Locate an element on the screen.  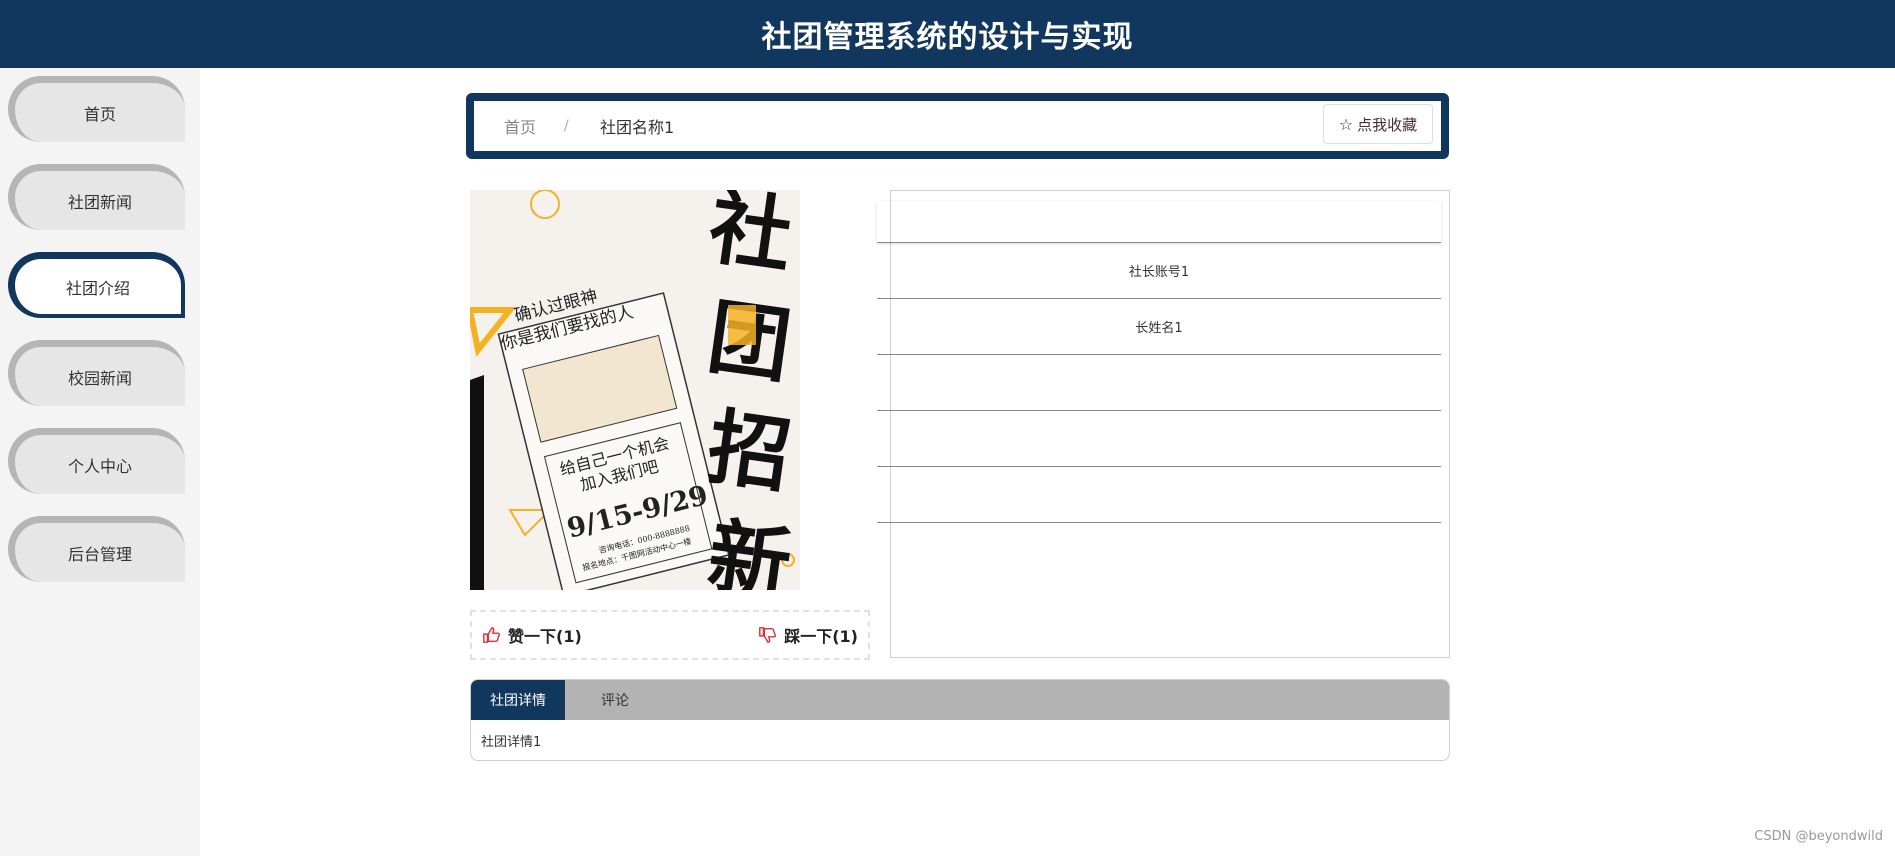
favorite-button-label: 点我收藏 is located at coordinates (1387, 124).